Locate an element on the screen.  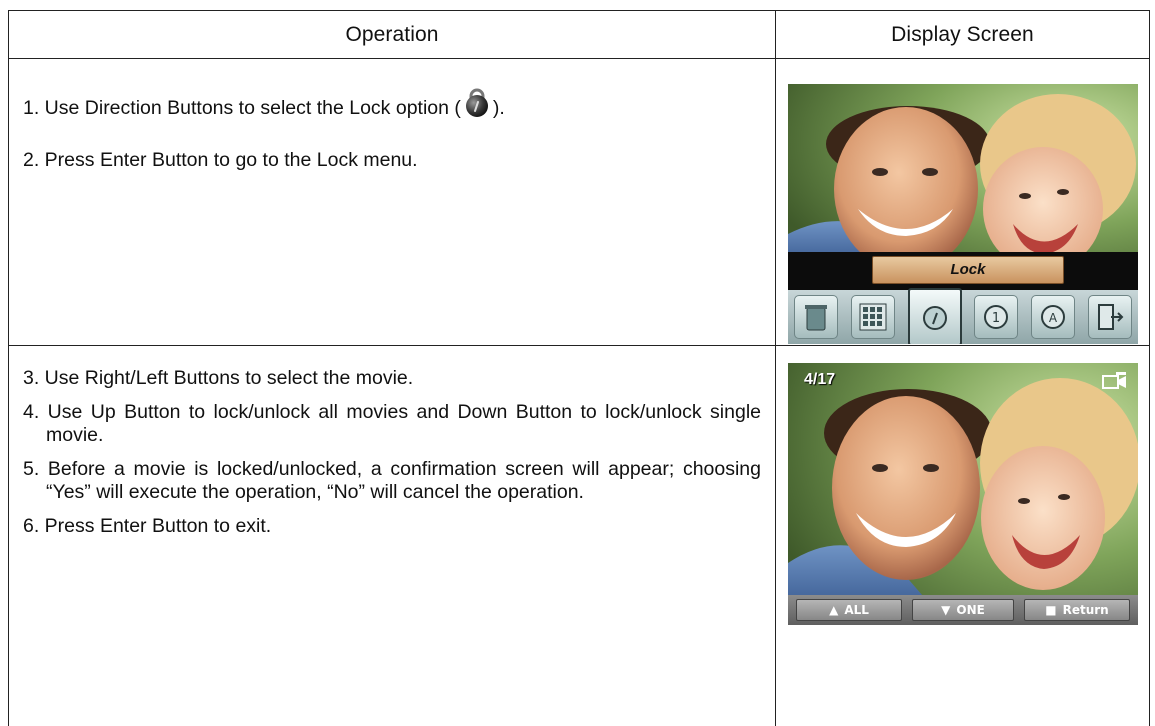
stop-square-icon: ■ is located at coordinates (1050, 610).